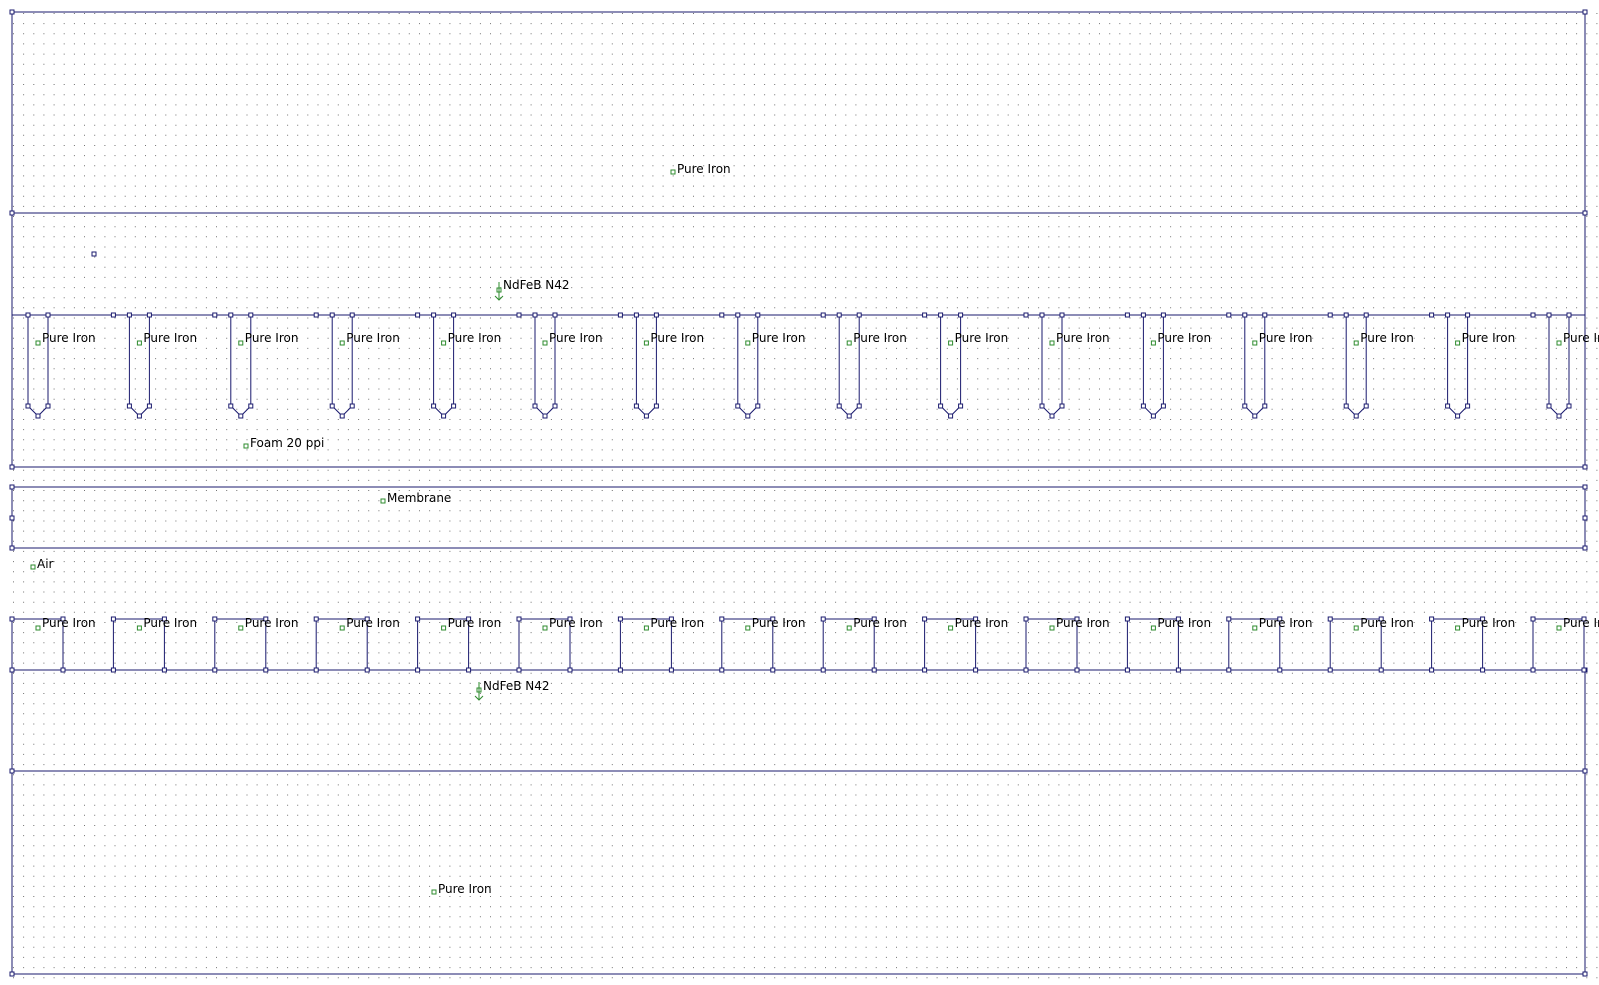 This screenshot has width=1599, height=985. I want to click on label-bottom-yoke: Pure Iron, so click(461, 889).